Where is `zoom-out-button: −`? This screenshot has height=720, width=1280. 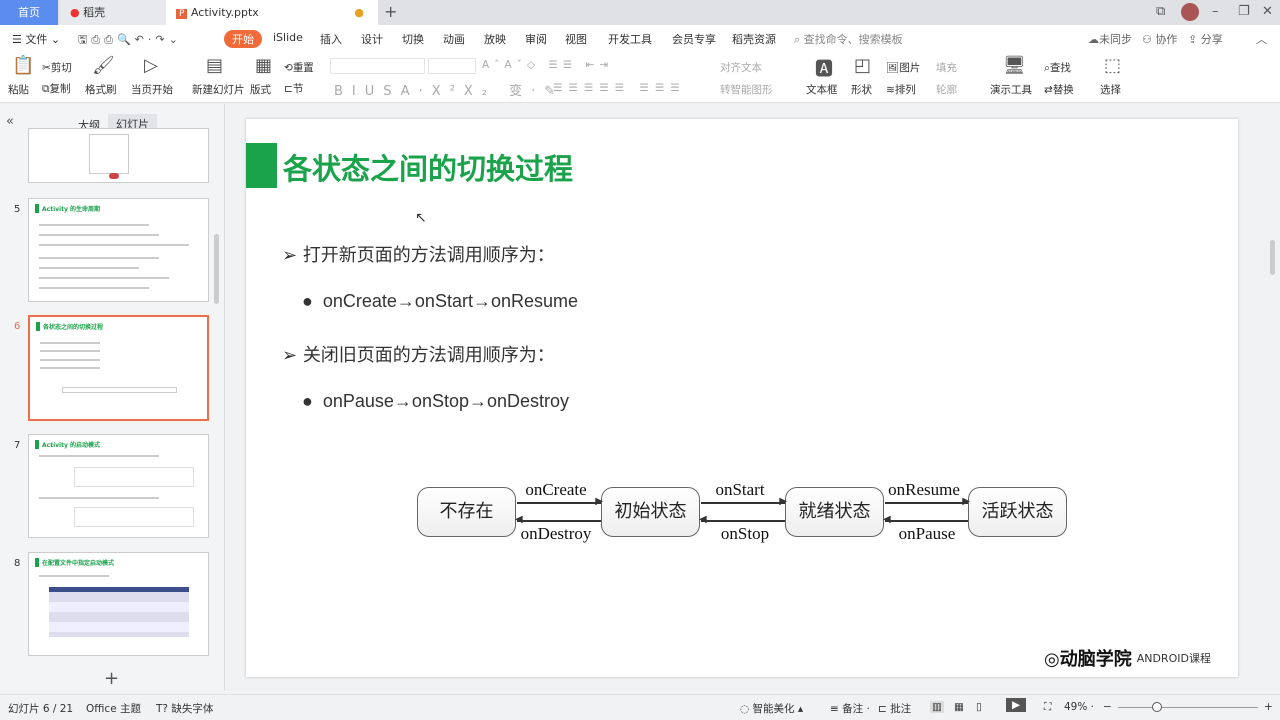
zoom-out-button: − is located at coordinates (1107, 707).